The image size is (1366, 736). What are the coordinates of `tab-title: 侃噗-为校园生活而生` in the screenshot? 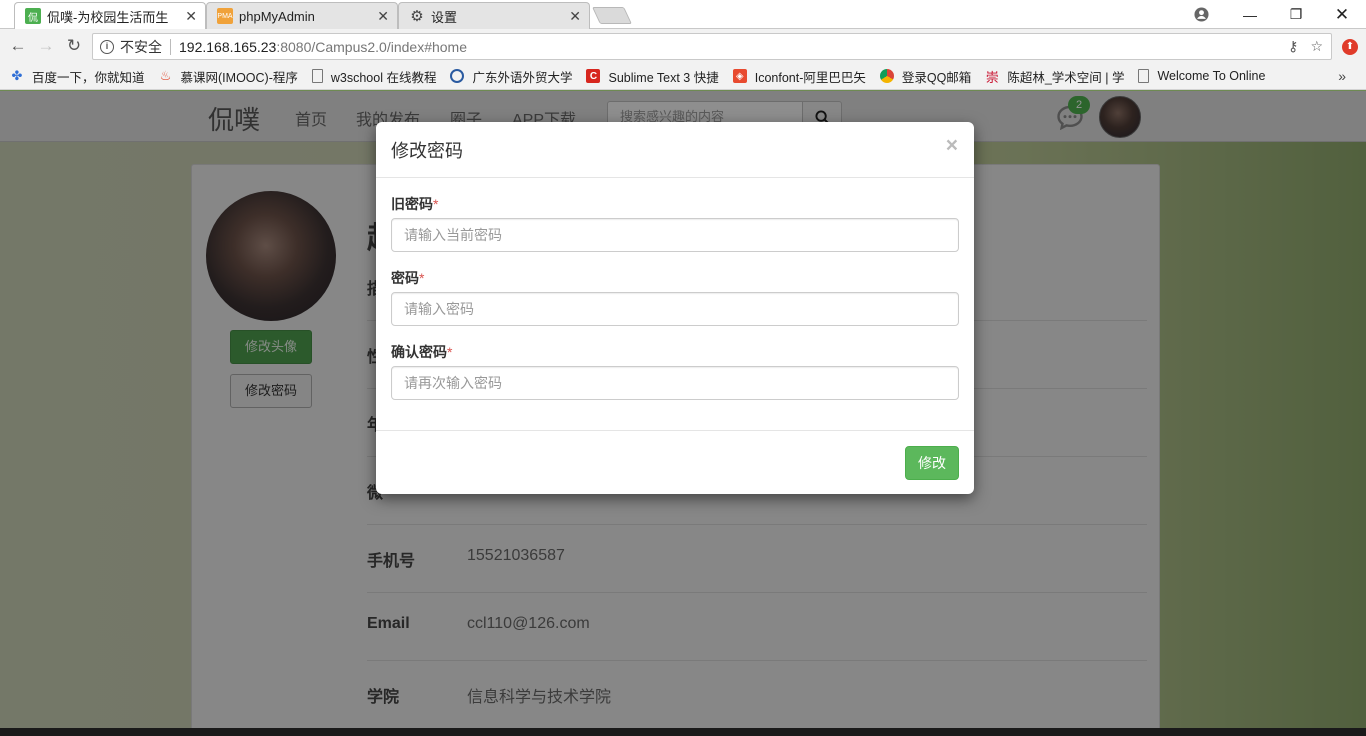 It's located at (108, 17).